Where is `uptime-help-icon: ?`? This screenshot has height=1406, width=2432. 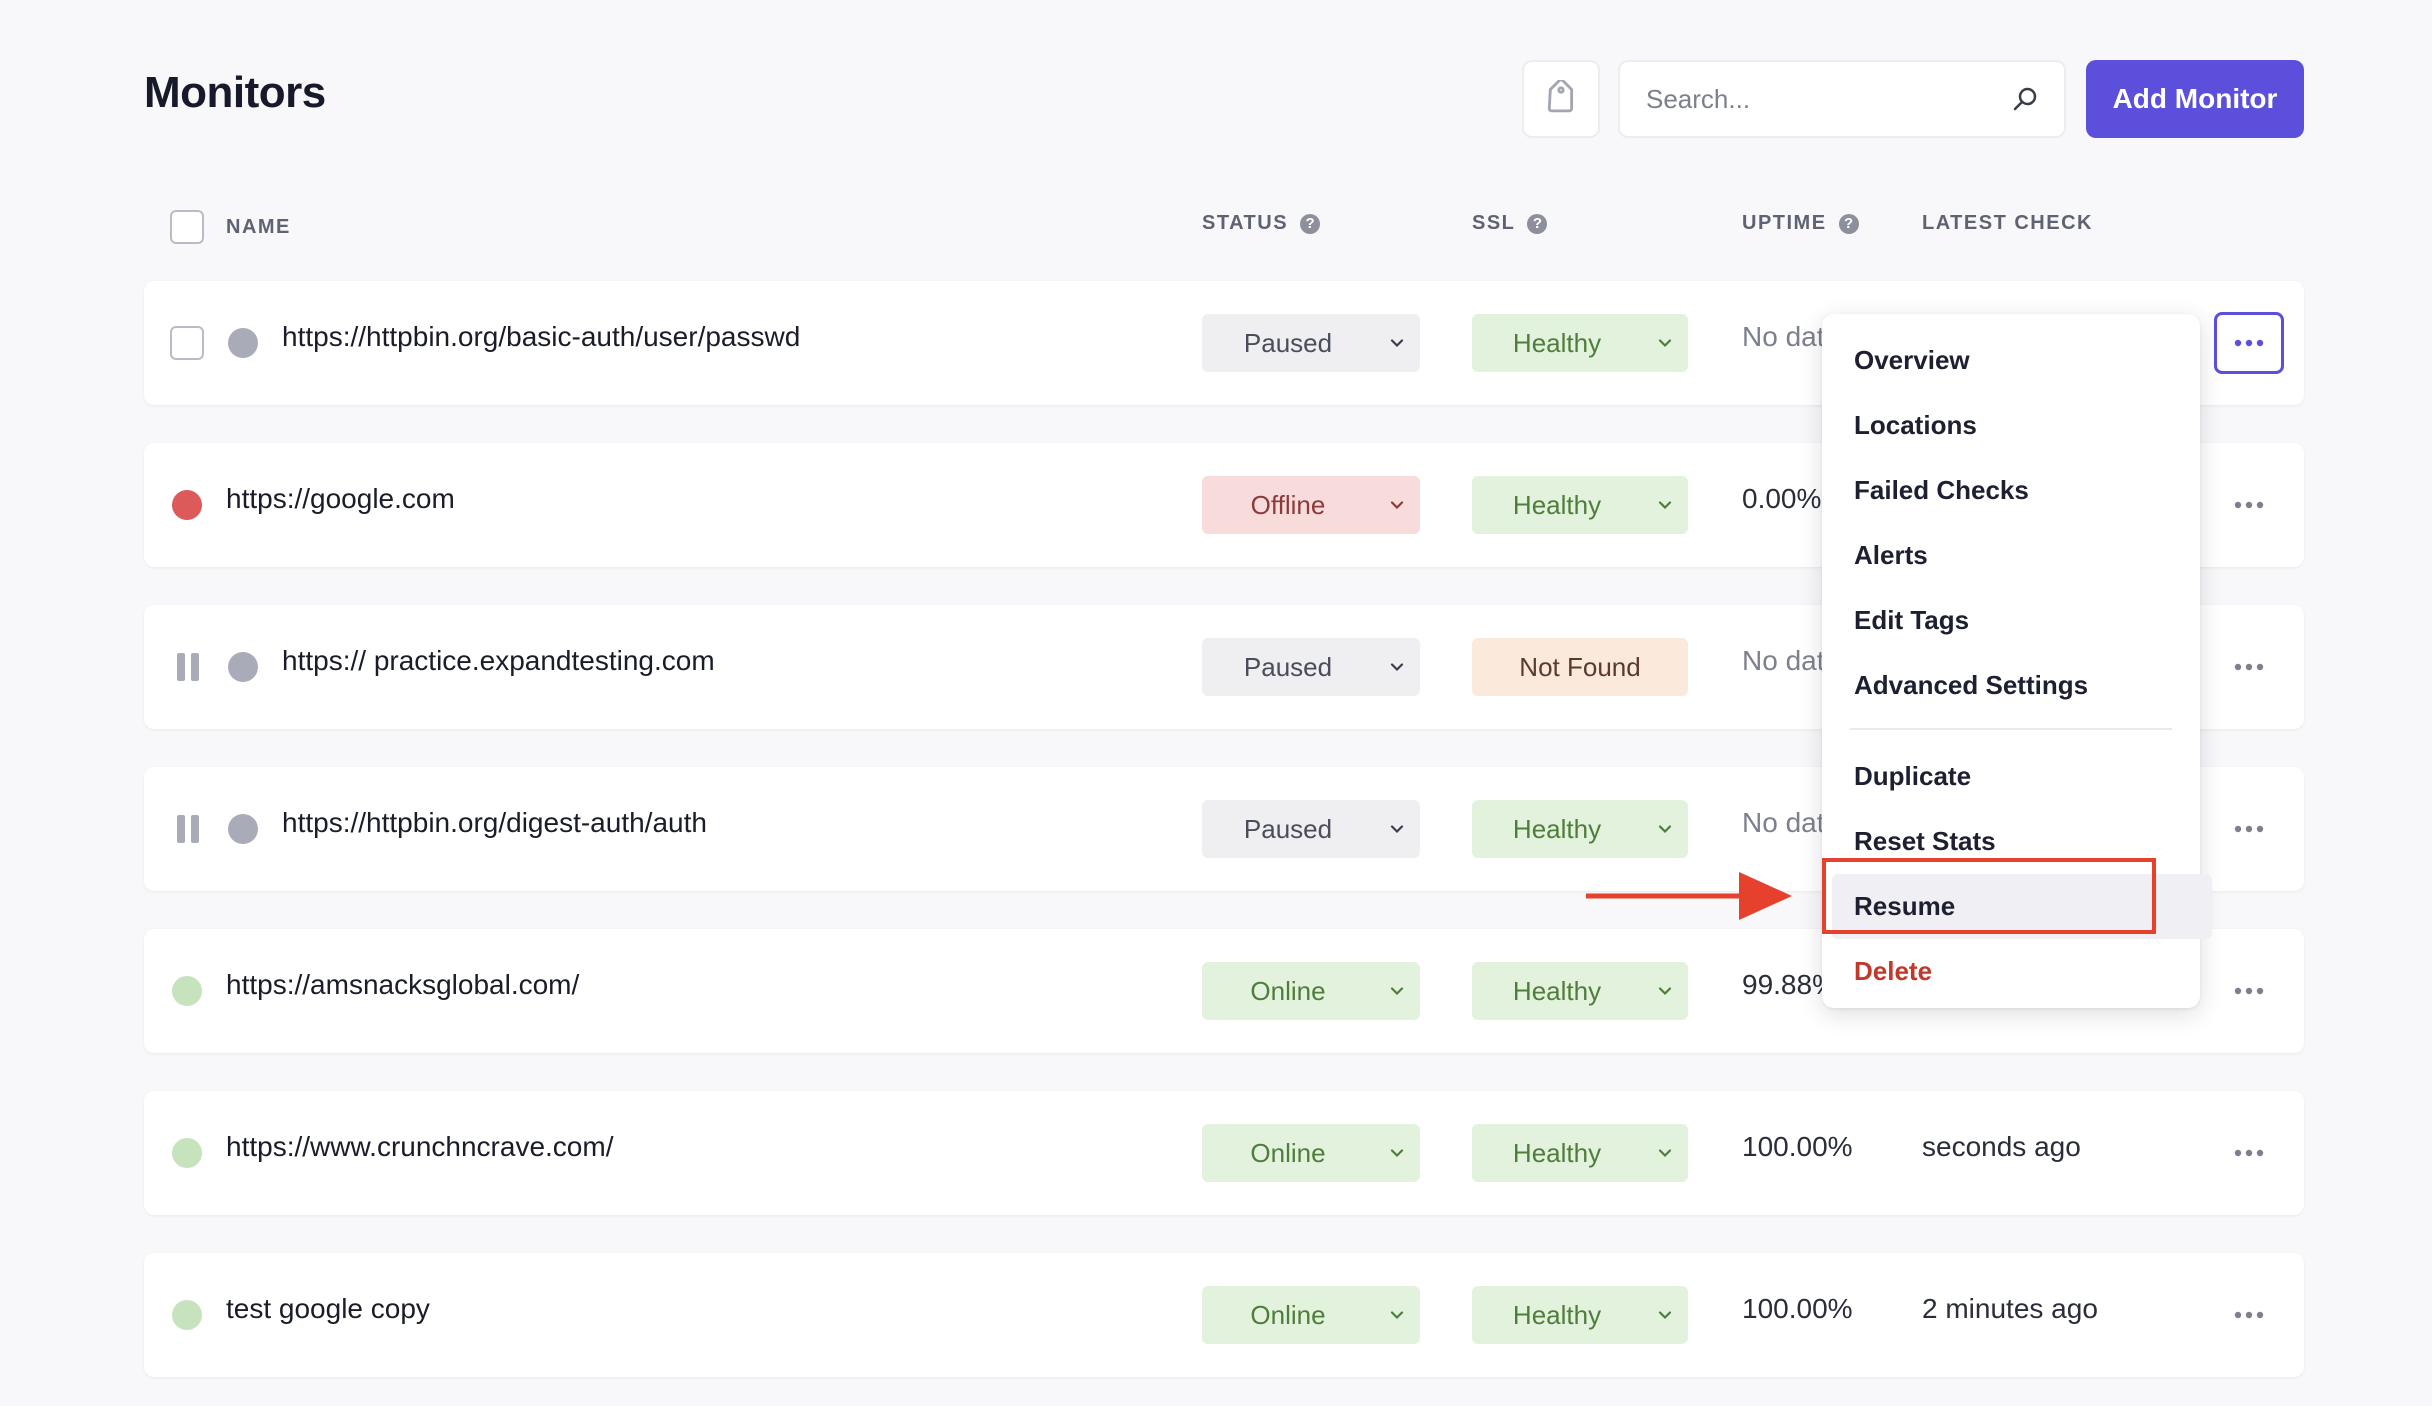 uptime-help-icon: ? is located at coordinates (1848, 223).